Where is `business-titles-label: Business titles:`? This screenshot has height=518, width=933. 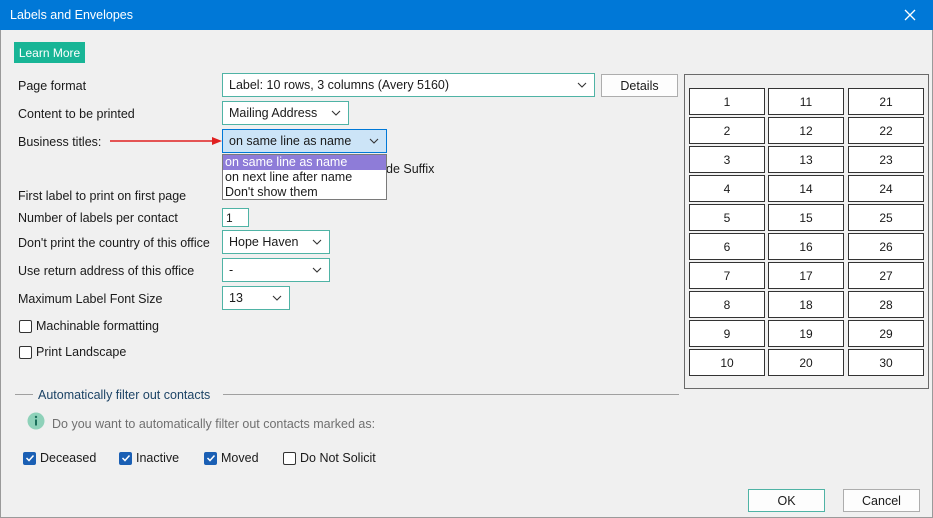 business-titles-label: Business titles: is located at coordinates (60, 142).